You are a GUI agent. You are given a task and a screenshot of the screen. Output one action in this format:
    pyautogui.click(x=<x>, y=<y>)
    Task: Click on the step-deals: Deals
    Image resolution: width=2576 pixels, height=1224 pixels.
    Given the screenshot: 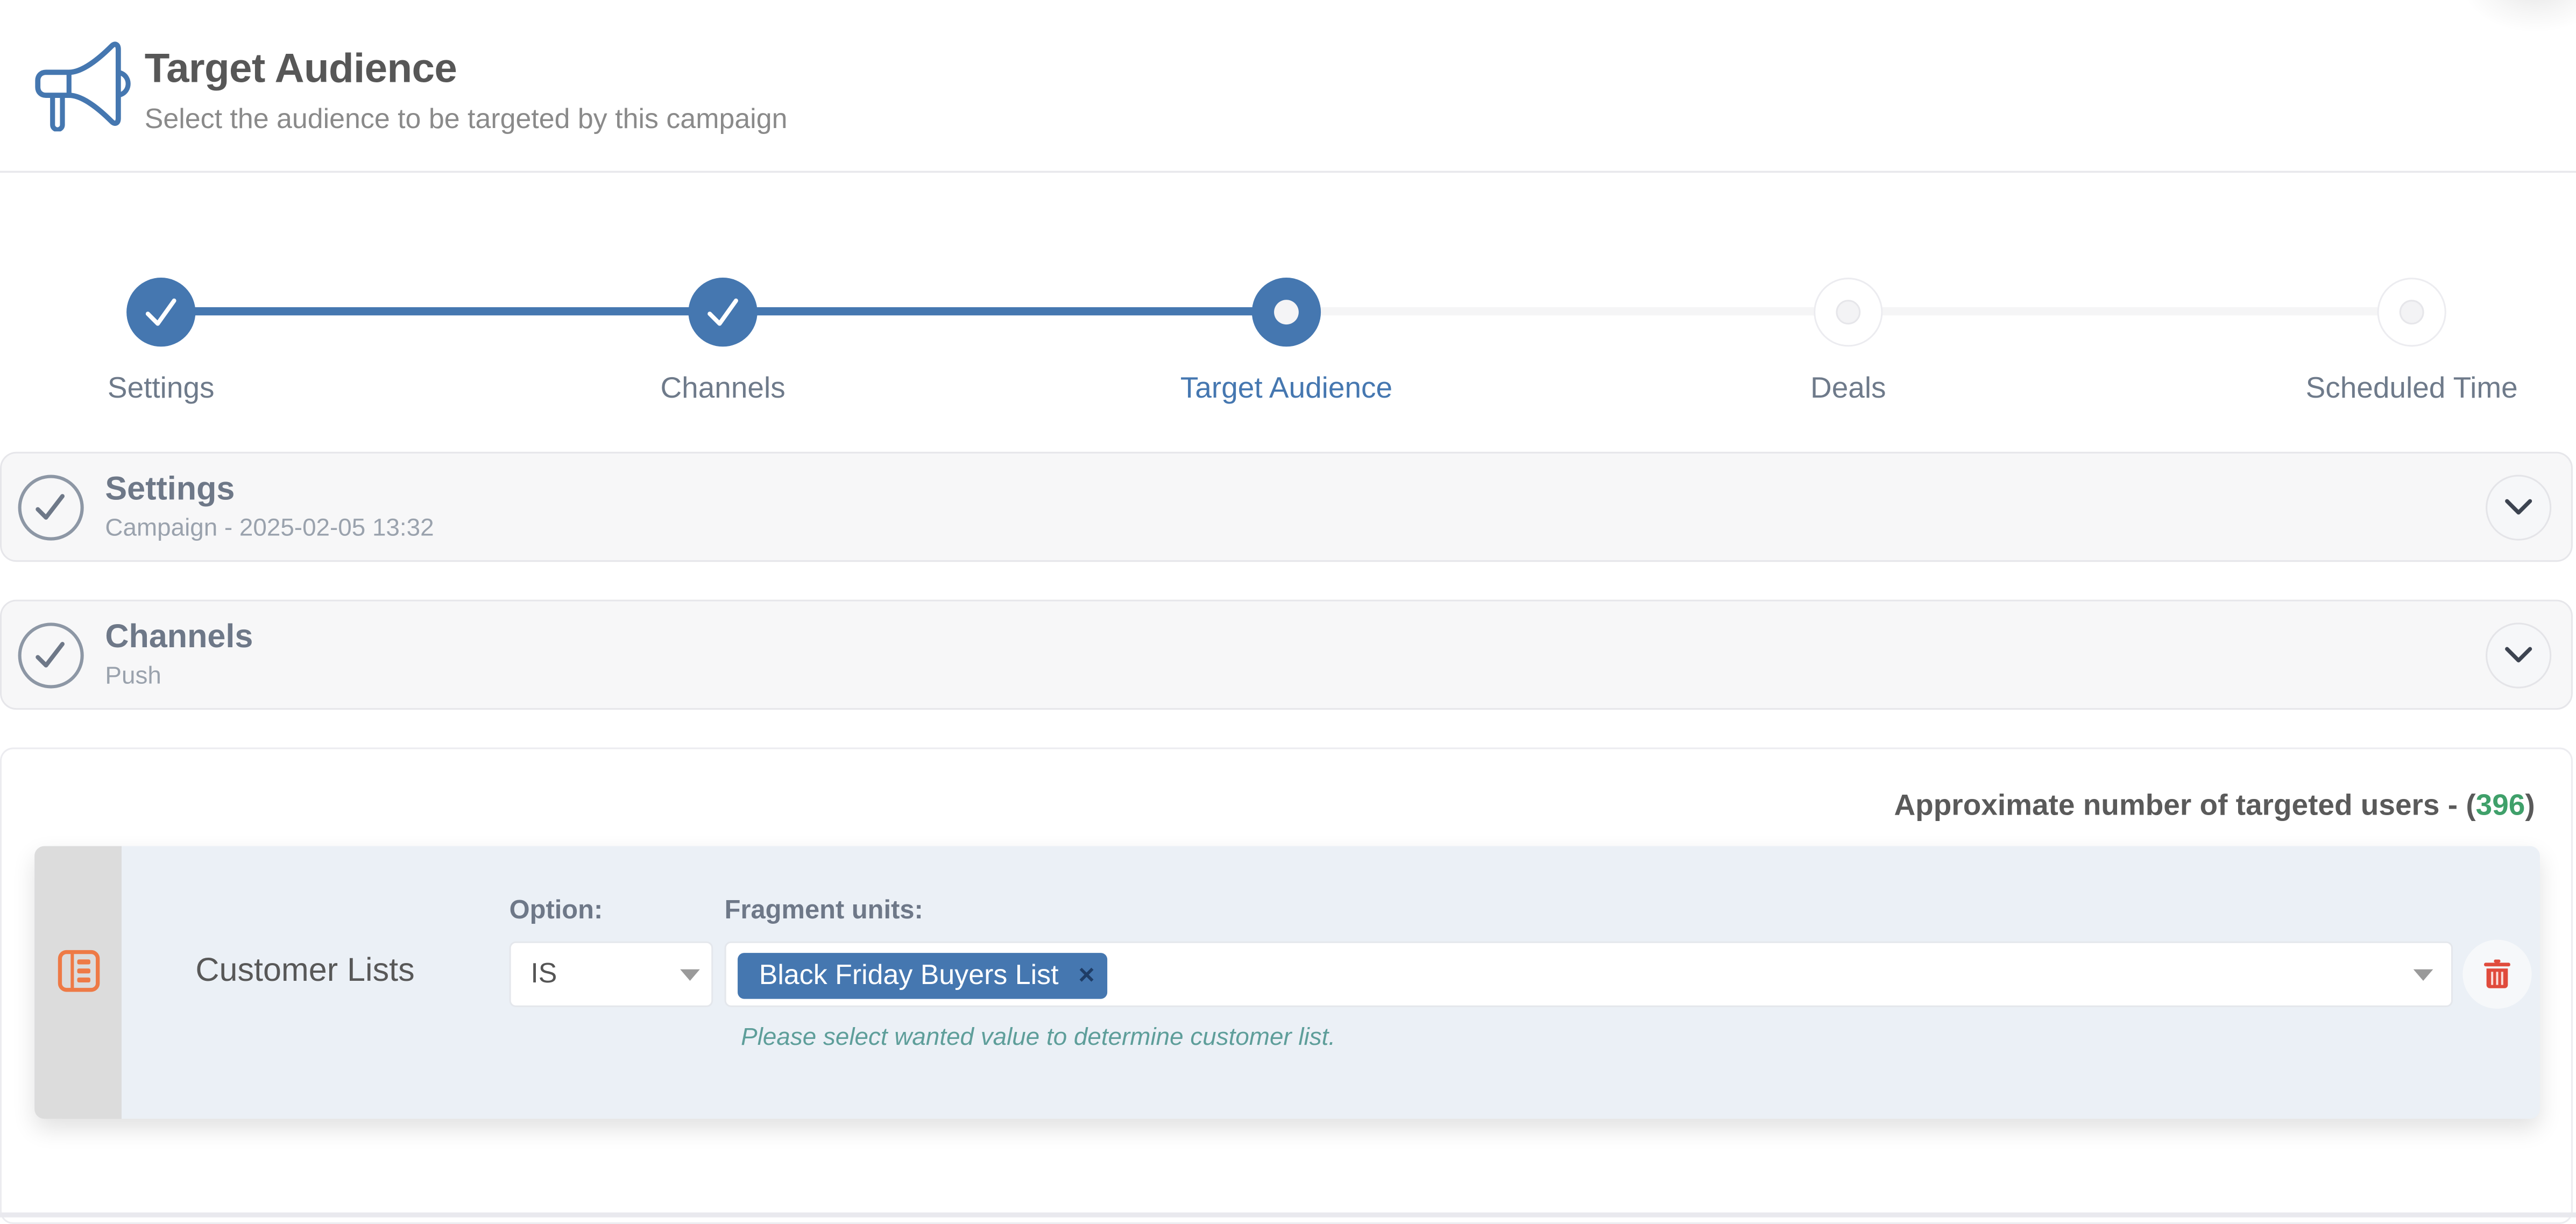 What is the action you would take?
    pyautogui.click(x=1848, y=334)
    